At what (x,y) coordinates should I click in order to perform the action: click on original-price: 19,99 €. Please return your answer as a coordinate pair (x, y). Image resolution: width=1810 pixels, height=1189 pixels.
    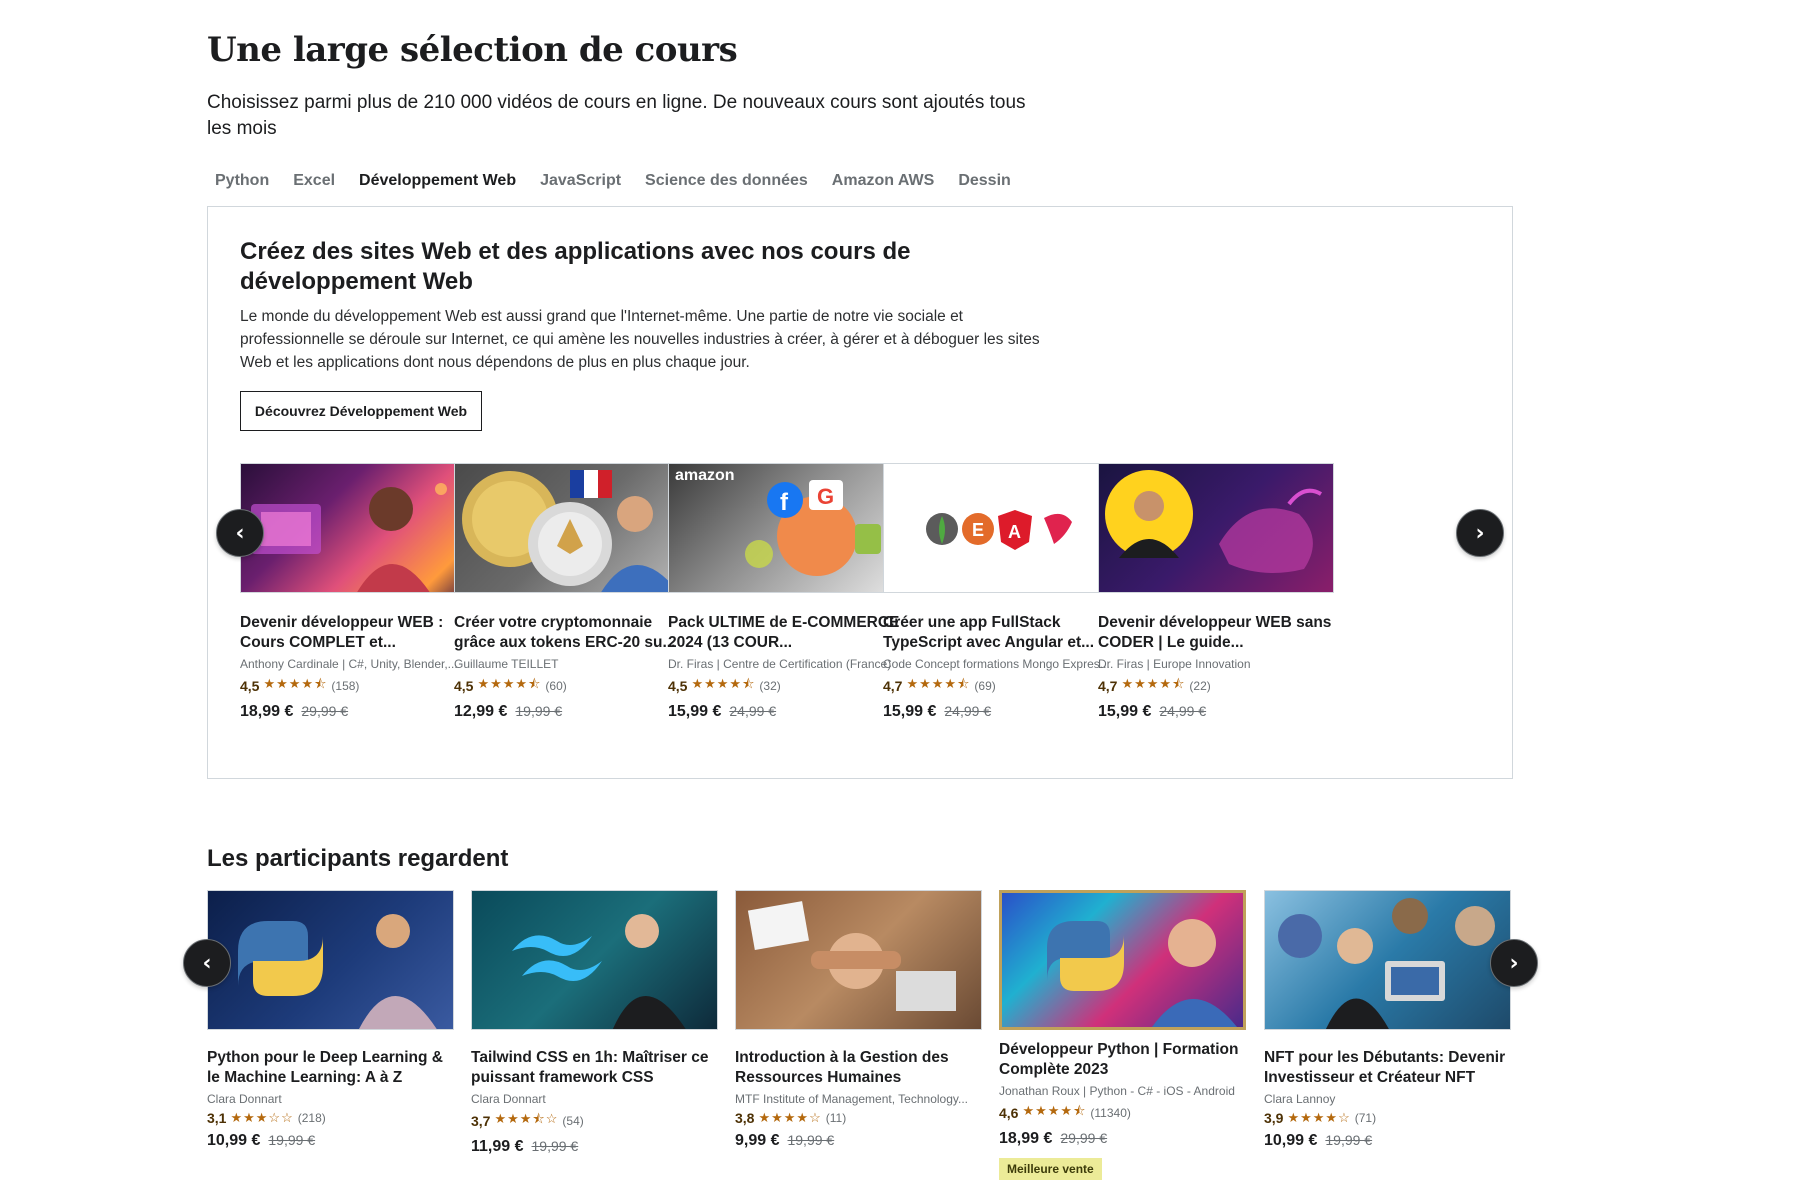
    Looking at the image, I should click on (811, 1140).